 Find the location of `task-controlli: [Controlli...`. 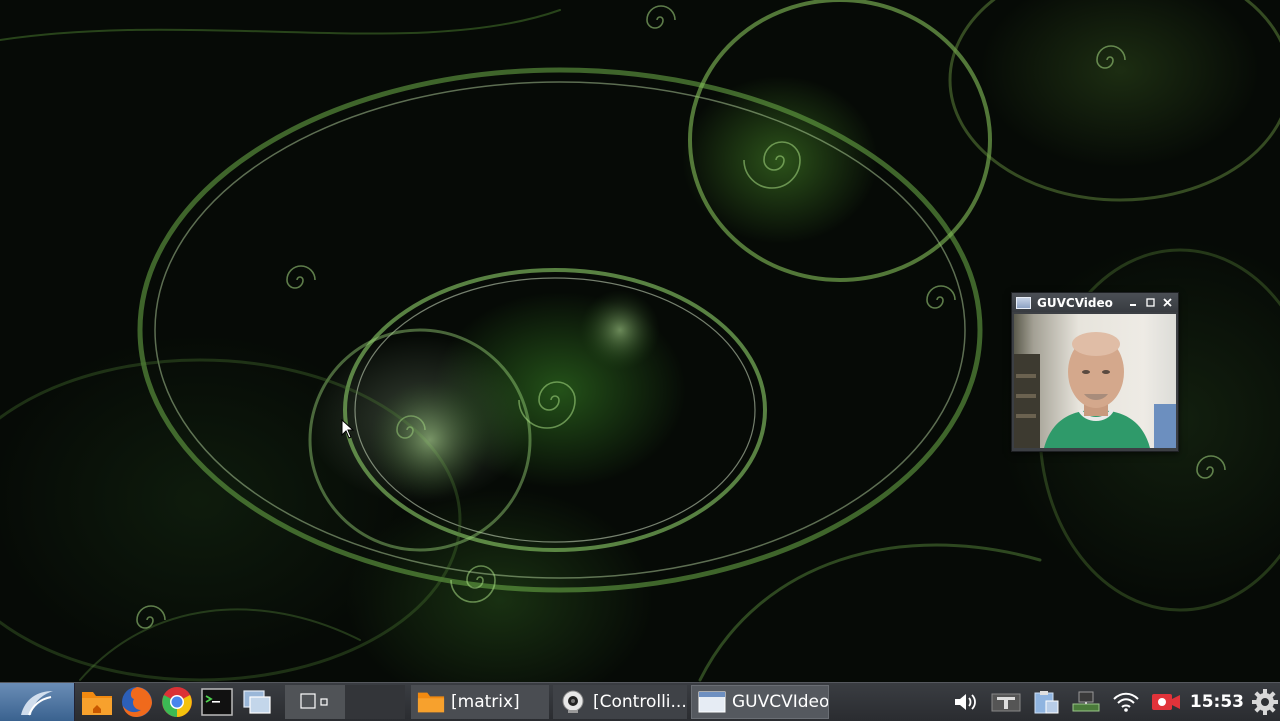

task-controlli: [Controlli... is located at coordinates (620, 702).